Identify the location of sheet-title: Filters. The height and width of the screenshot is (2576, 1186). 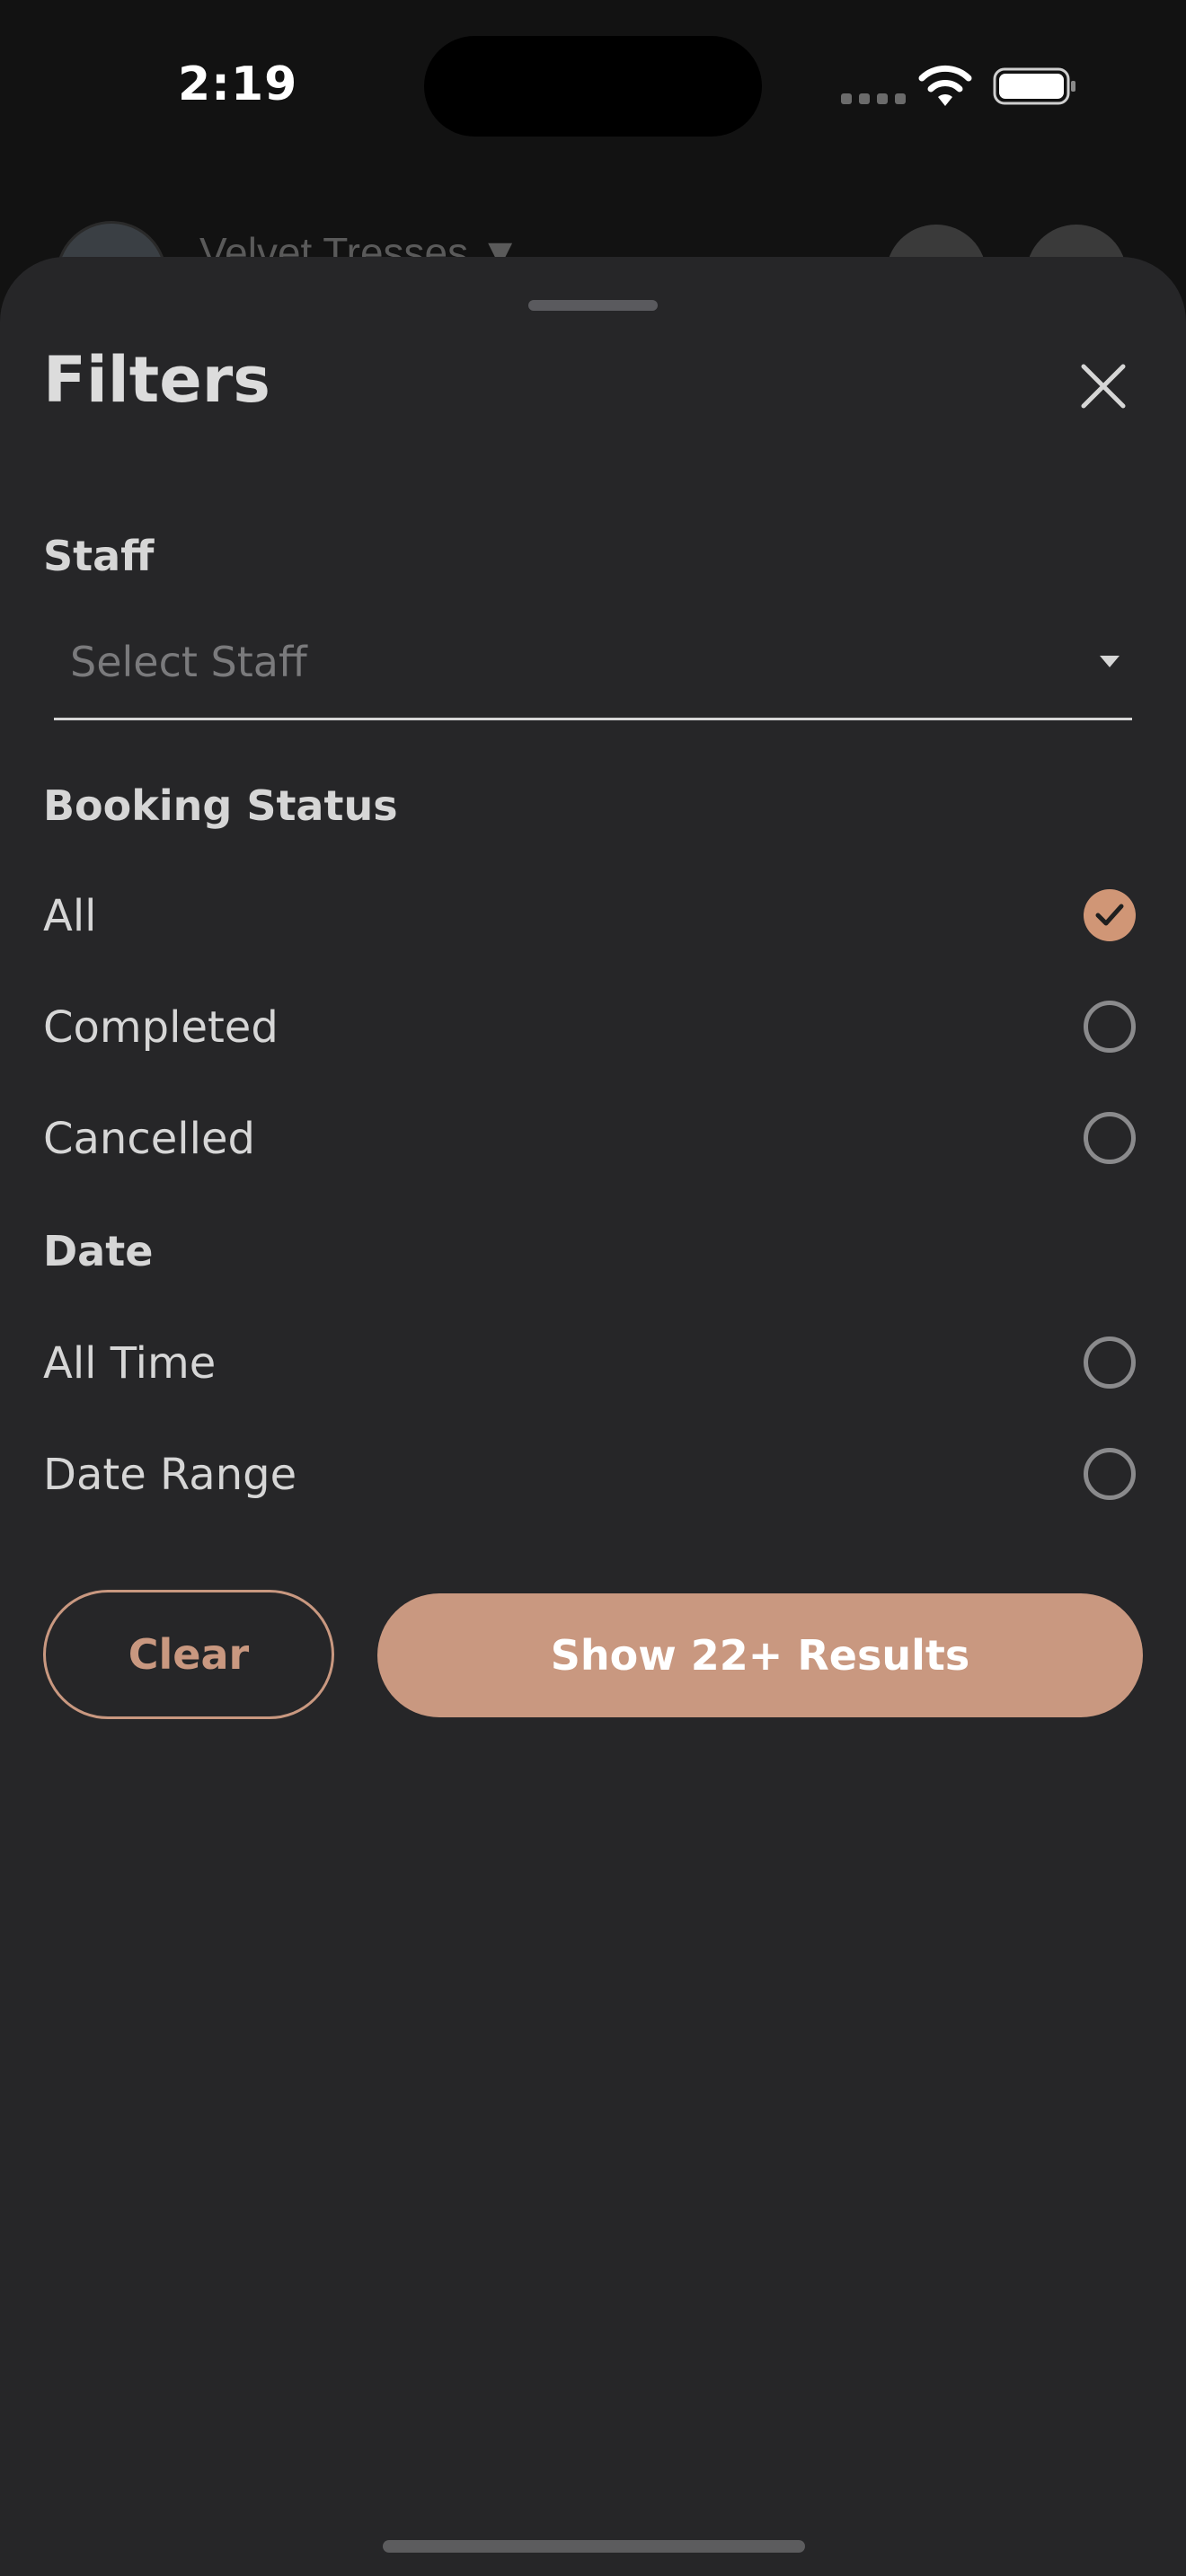
(156, 380).